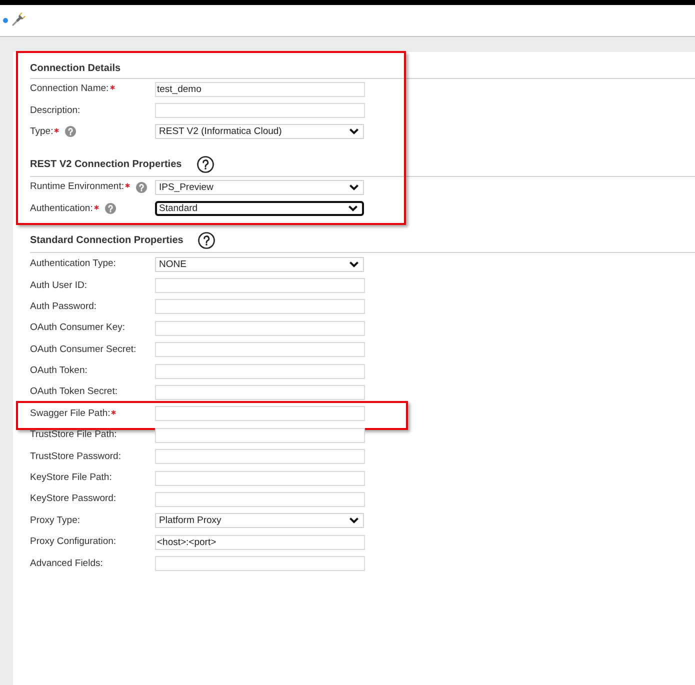  What do you see at coordinates (73, 542) in the screenshot?
I see `field-label: Proxy Configuration:` at bounding box center [73, 542].